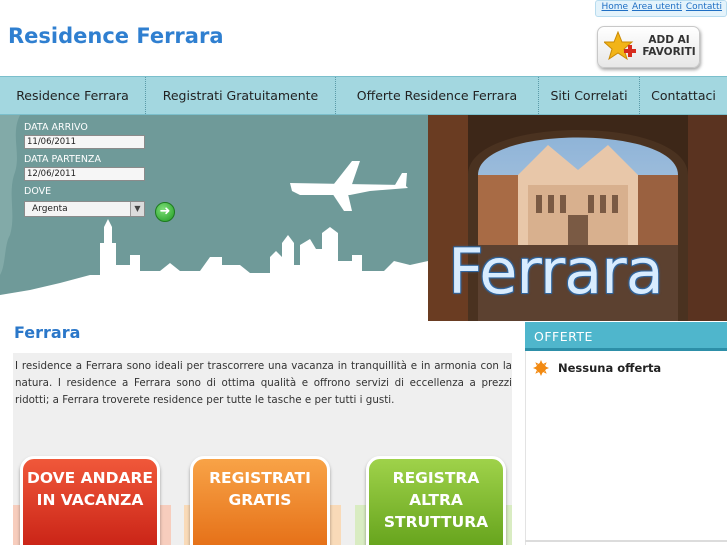  What do you see at coordinates (62, 159) in the screenshot?
I see `departure-date-label: DATA PARTENZA` at bounding box center [62, 159].